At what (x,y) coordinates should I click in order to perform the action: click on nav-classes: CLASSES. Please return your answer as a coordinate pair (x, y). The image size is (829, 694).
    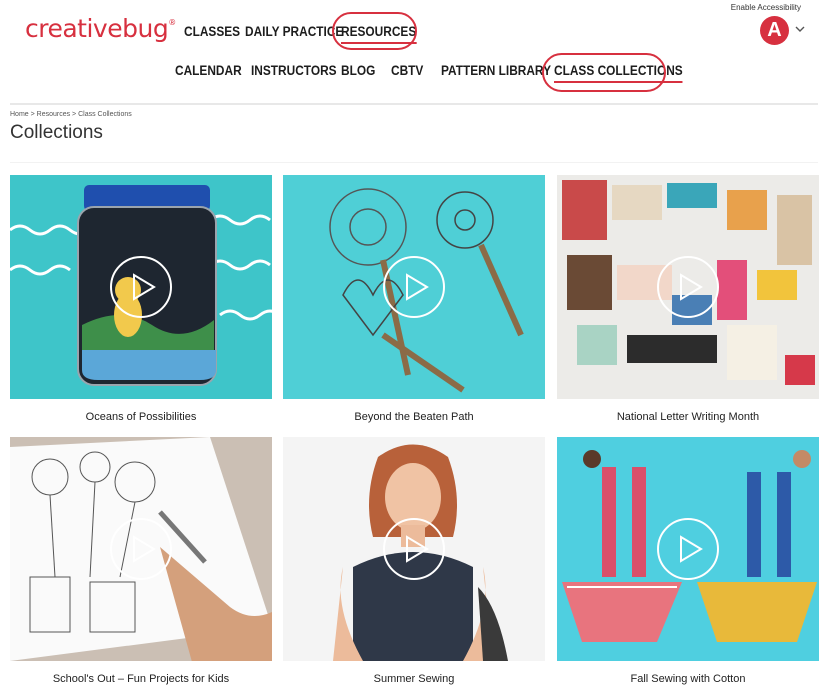
    Looking at the image, I should click on (212, 31).